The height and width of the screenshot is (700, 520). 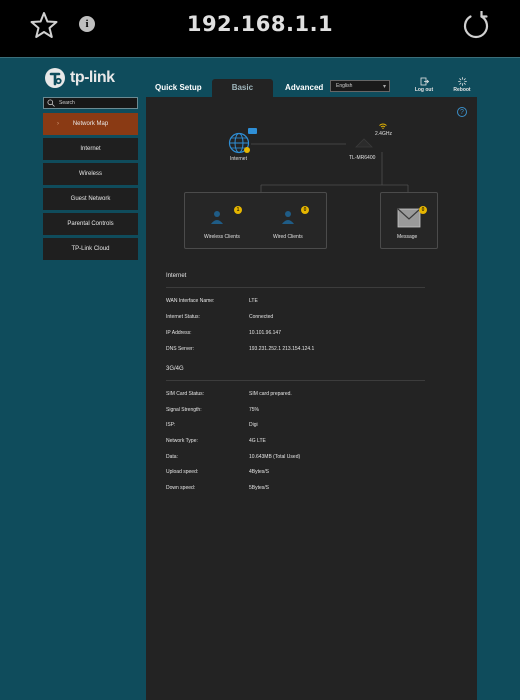 I want to click on sidebar-item-label: TP-Link Cloud, so click(x=90, y=249).